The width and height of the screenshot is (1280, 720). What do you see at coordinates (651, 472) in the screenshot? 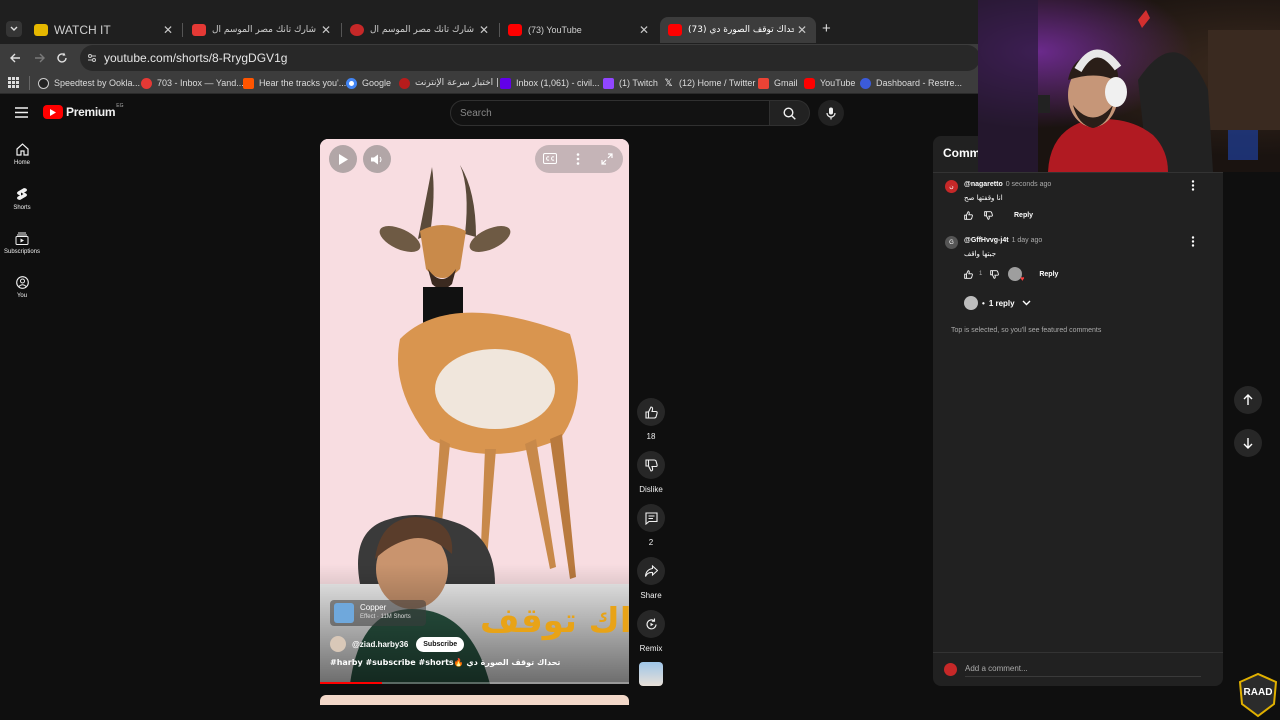
I see `dislike-button: Dislike` at bounding box center [651, 472].